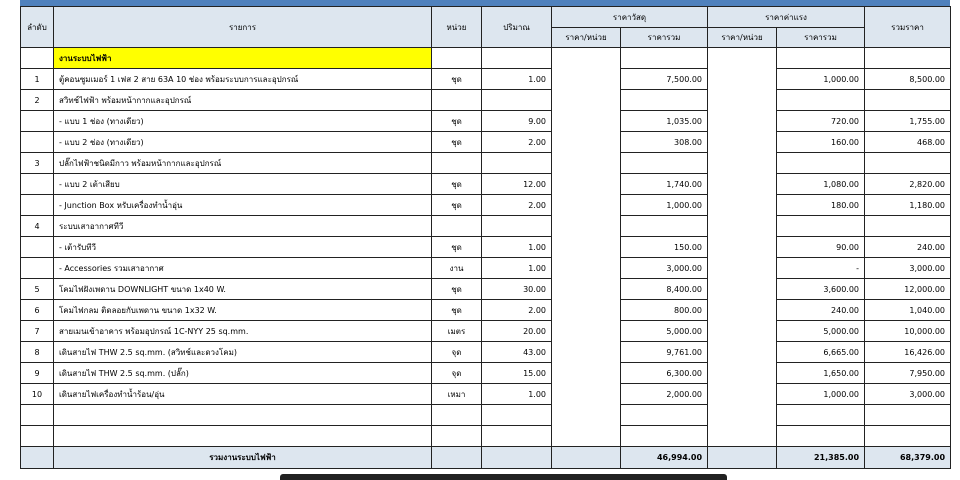 This screenshot has height=480, width=960. Describe the element at coordinates (821, 457) in the screenshot. I see `total-labor-sum: 21,385.00` at that location.